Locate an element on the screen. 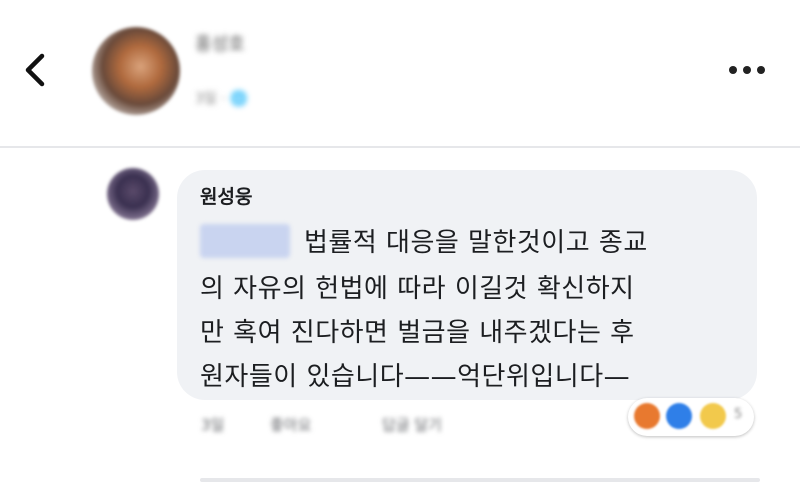  more-horizontal-icon is located at coordinates (747, 70).